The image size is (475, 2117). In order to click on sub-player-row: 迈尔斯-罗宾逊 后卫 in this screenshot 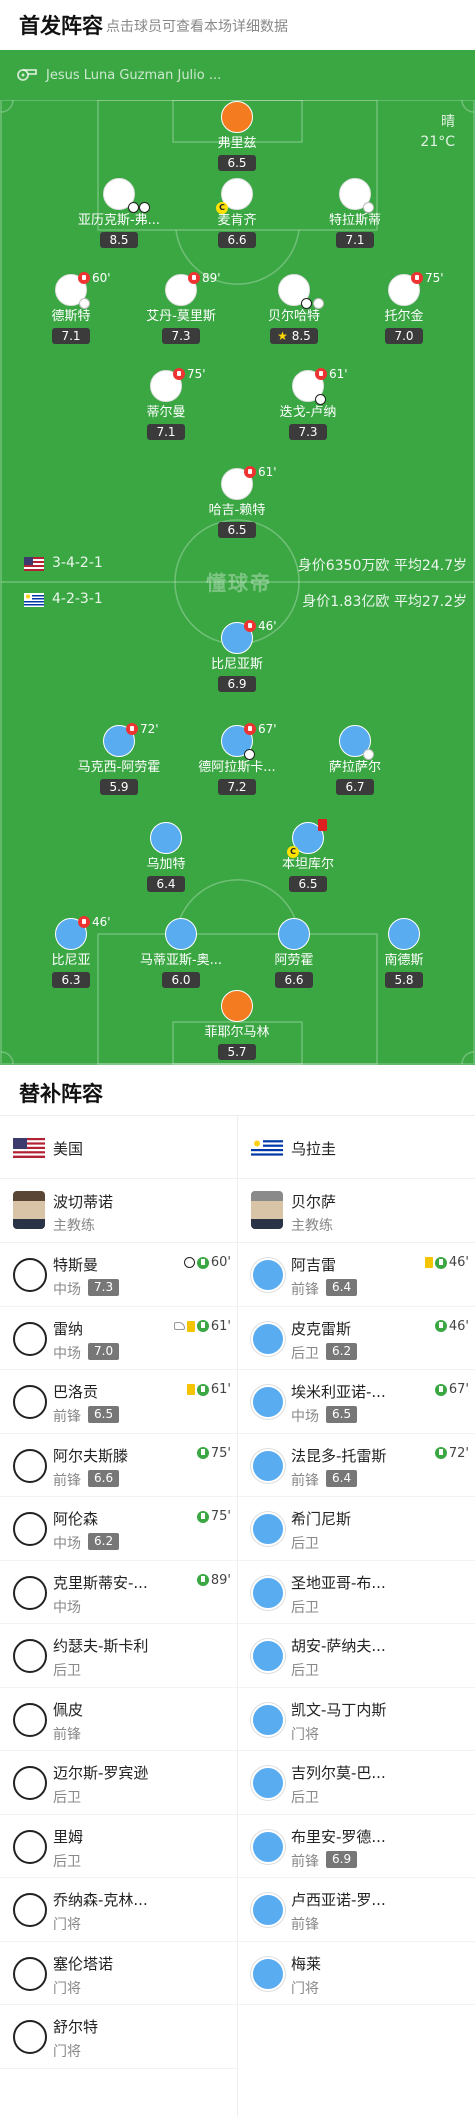, I will do `click(118, 1783)`.